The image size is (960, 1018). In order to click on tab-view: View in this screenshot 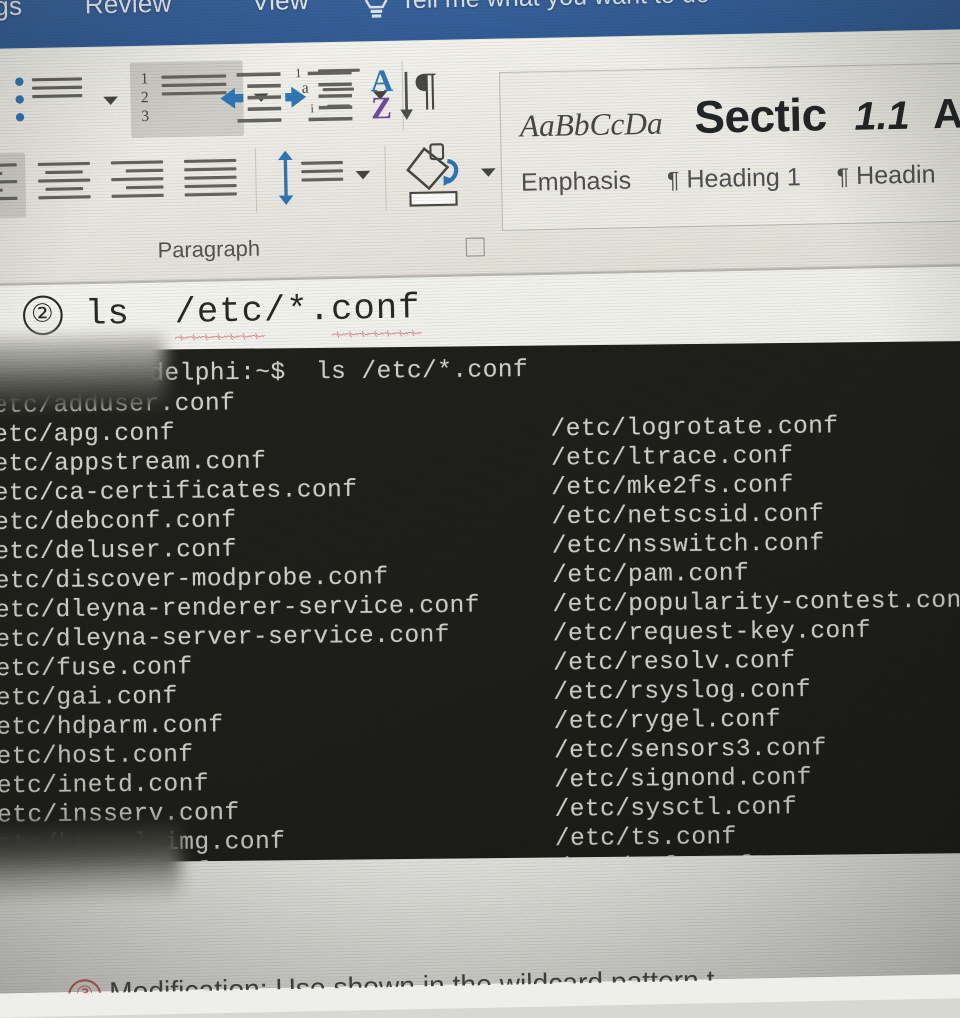, I will do `click(281, 8)`.